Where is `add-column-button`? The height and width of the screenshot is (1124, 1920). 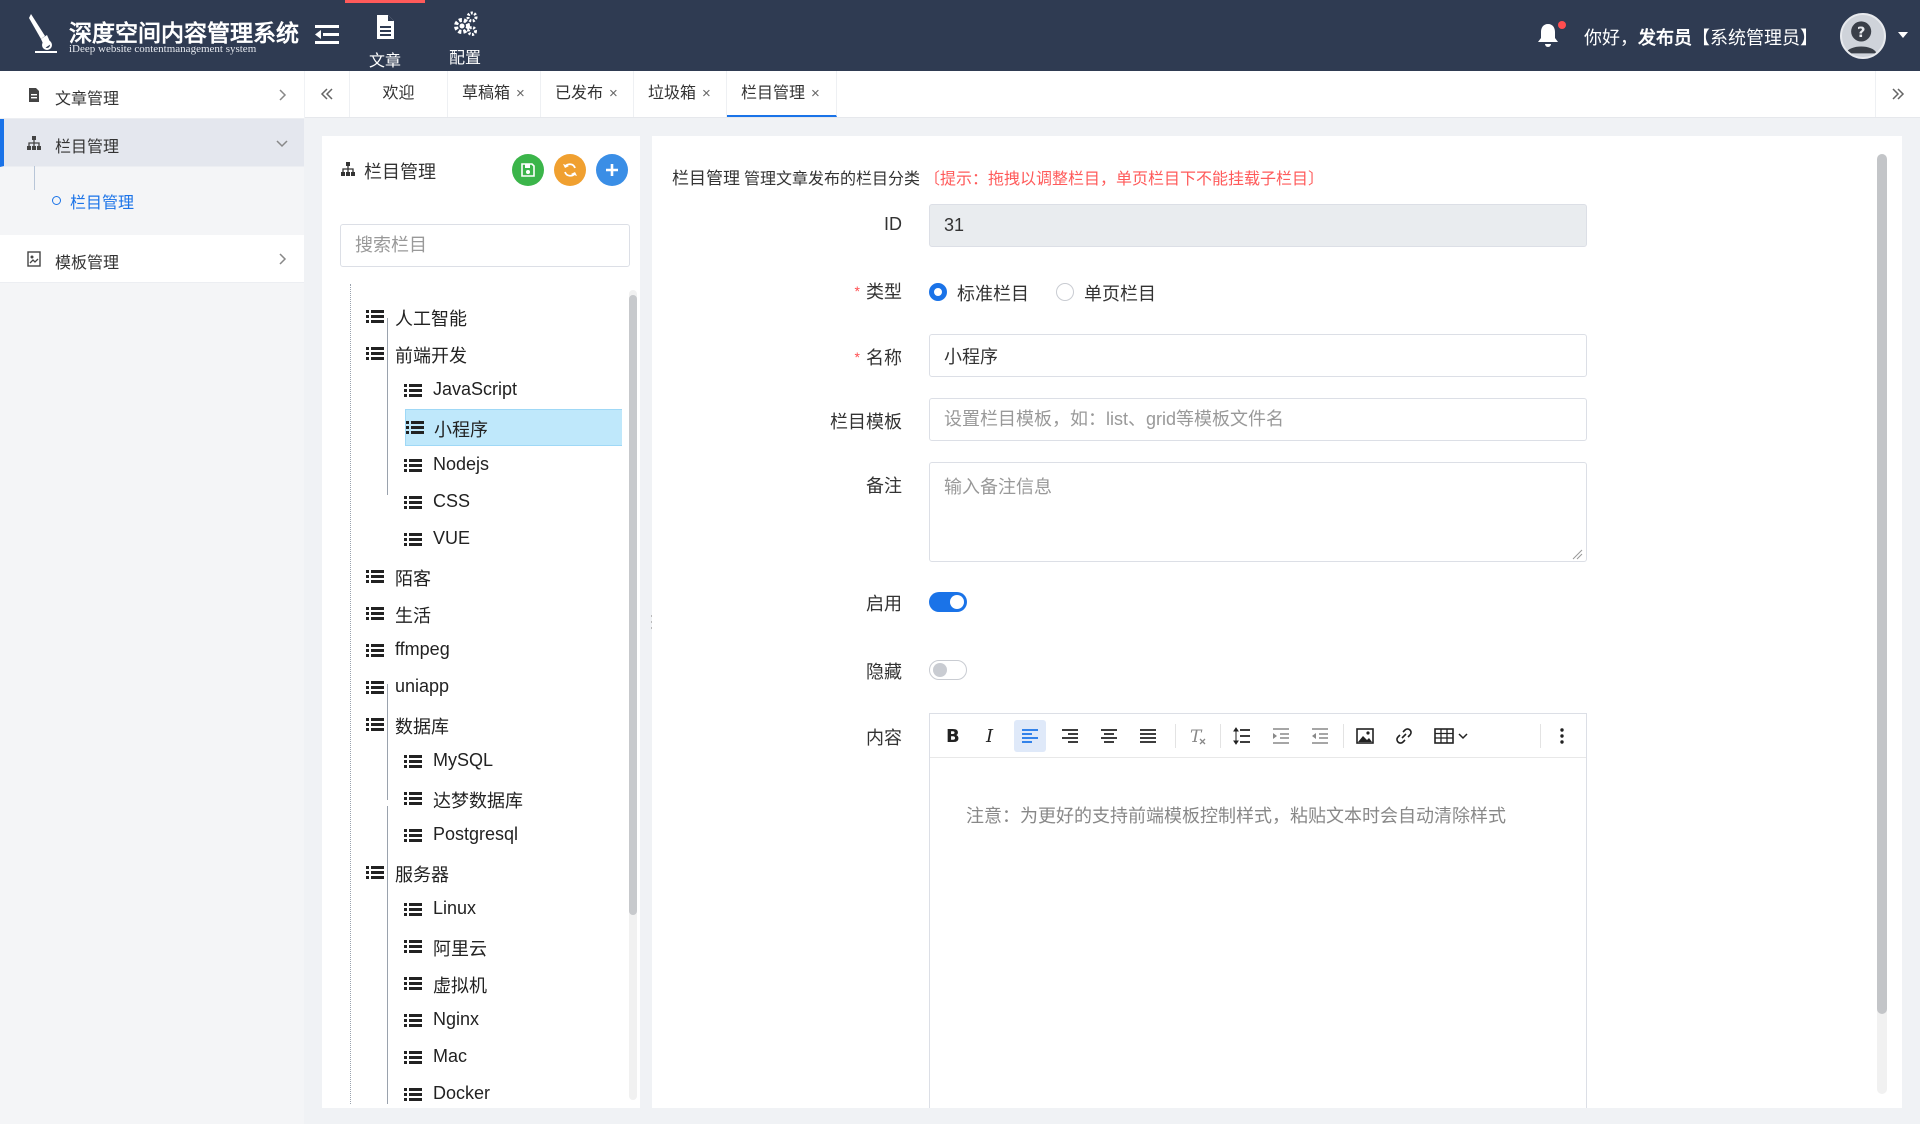
add-column-button is located at coordinates (612, 170).